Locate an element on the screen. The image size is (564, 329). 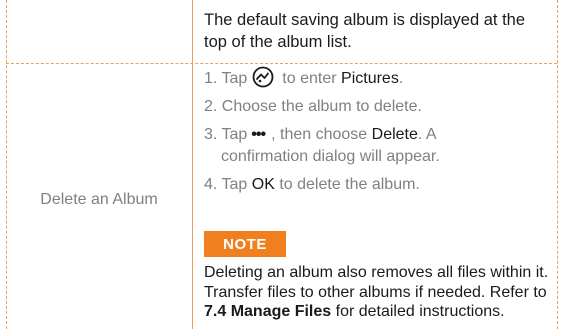
table-border-right is located at coordinates (557, 164).